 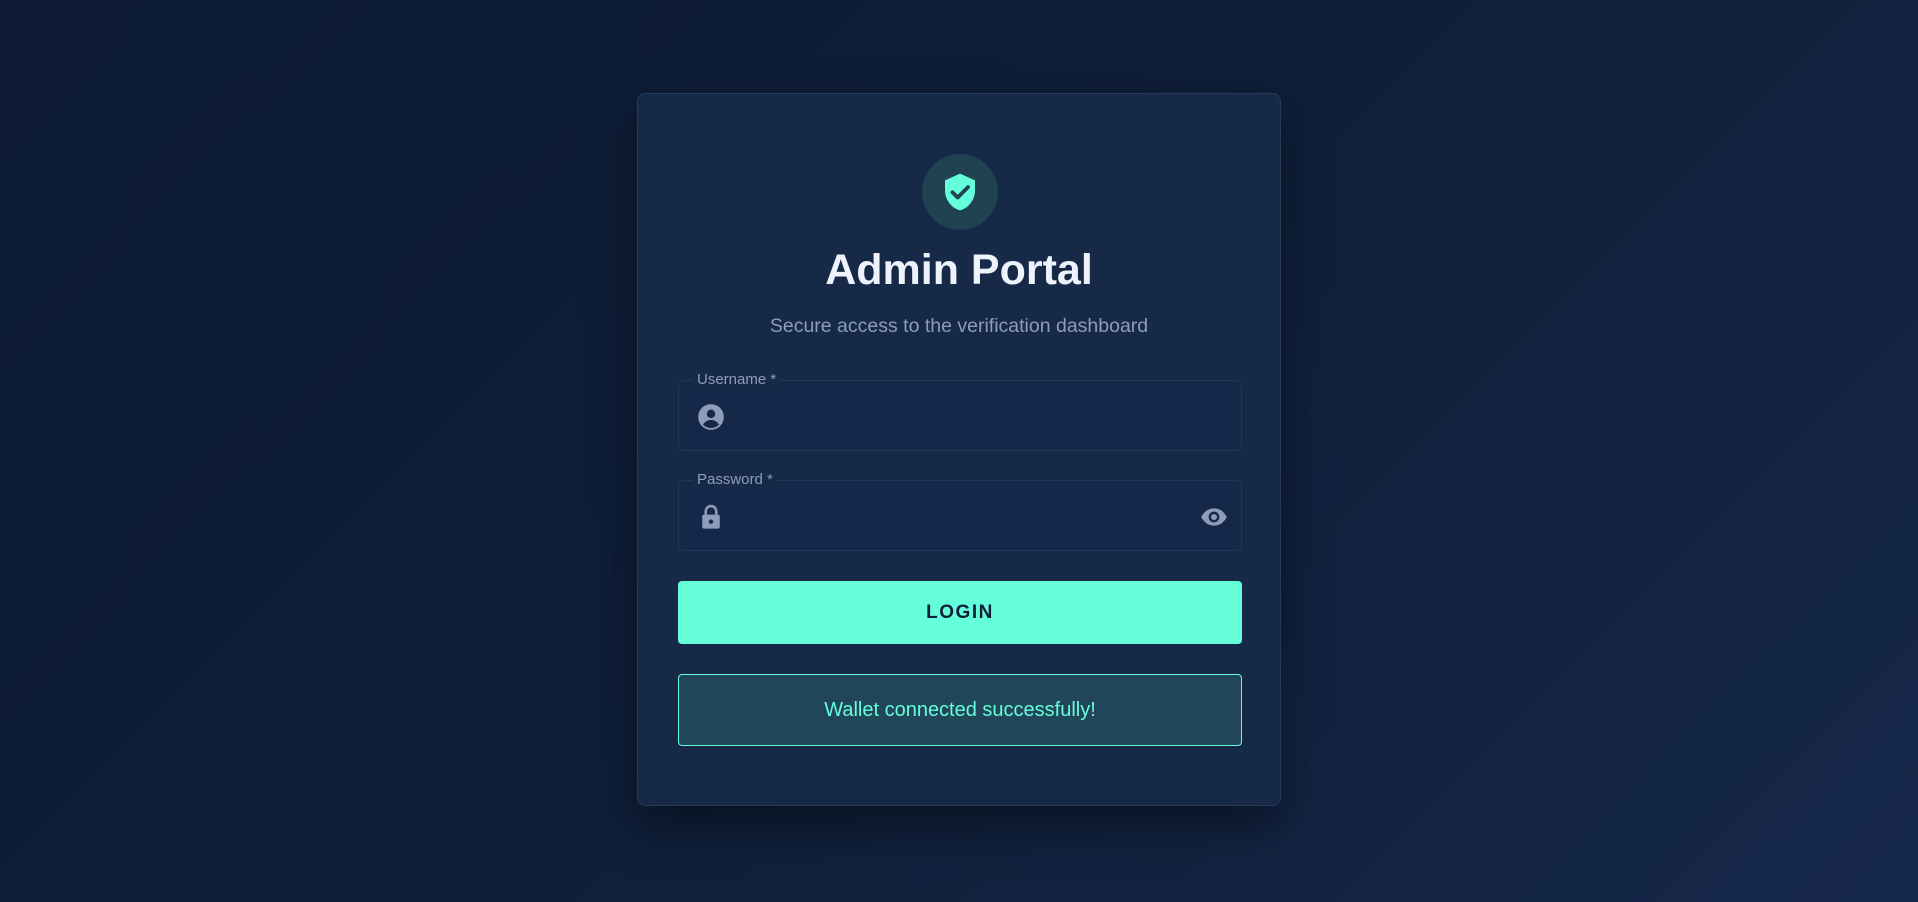 I want to click on page-title: Admin Portal, so click(x=959, y=270).